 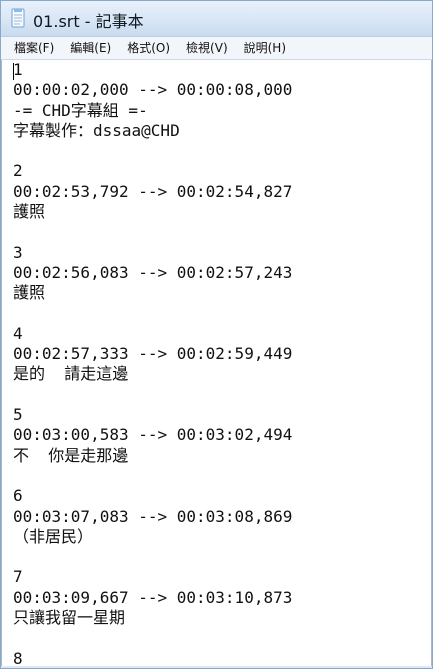 What do you see at coordinates (148, 48) in the screenshot?
I see `menu-format: 格式(O)` at bounding box center [148, 48].